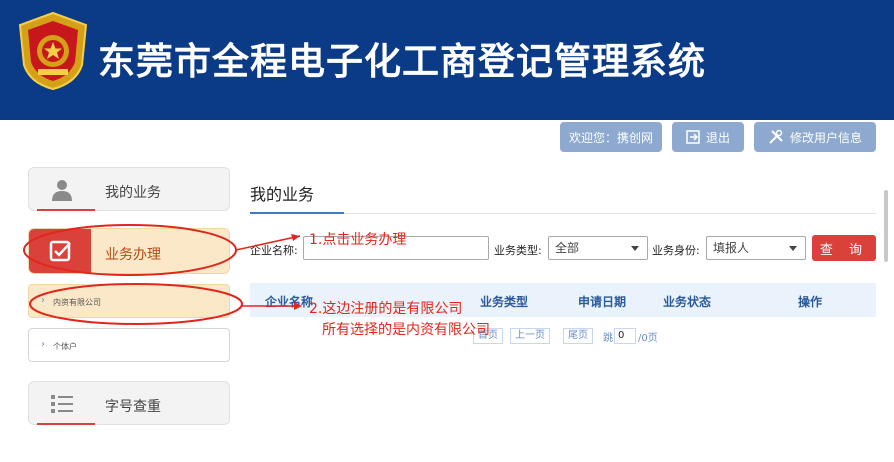  I want to click on annotation-step1: 1.点击业务办理, so click(358, 240).